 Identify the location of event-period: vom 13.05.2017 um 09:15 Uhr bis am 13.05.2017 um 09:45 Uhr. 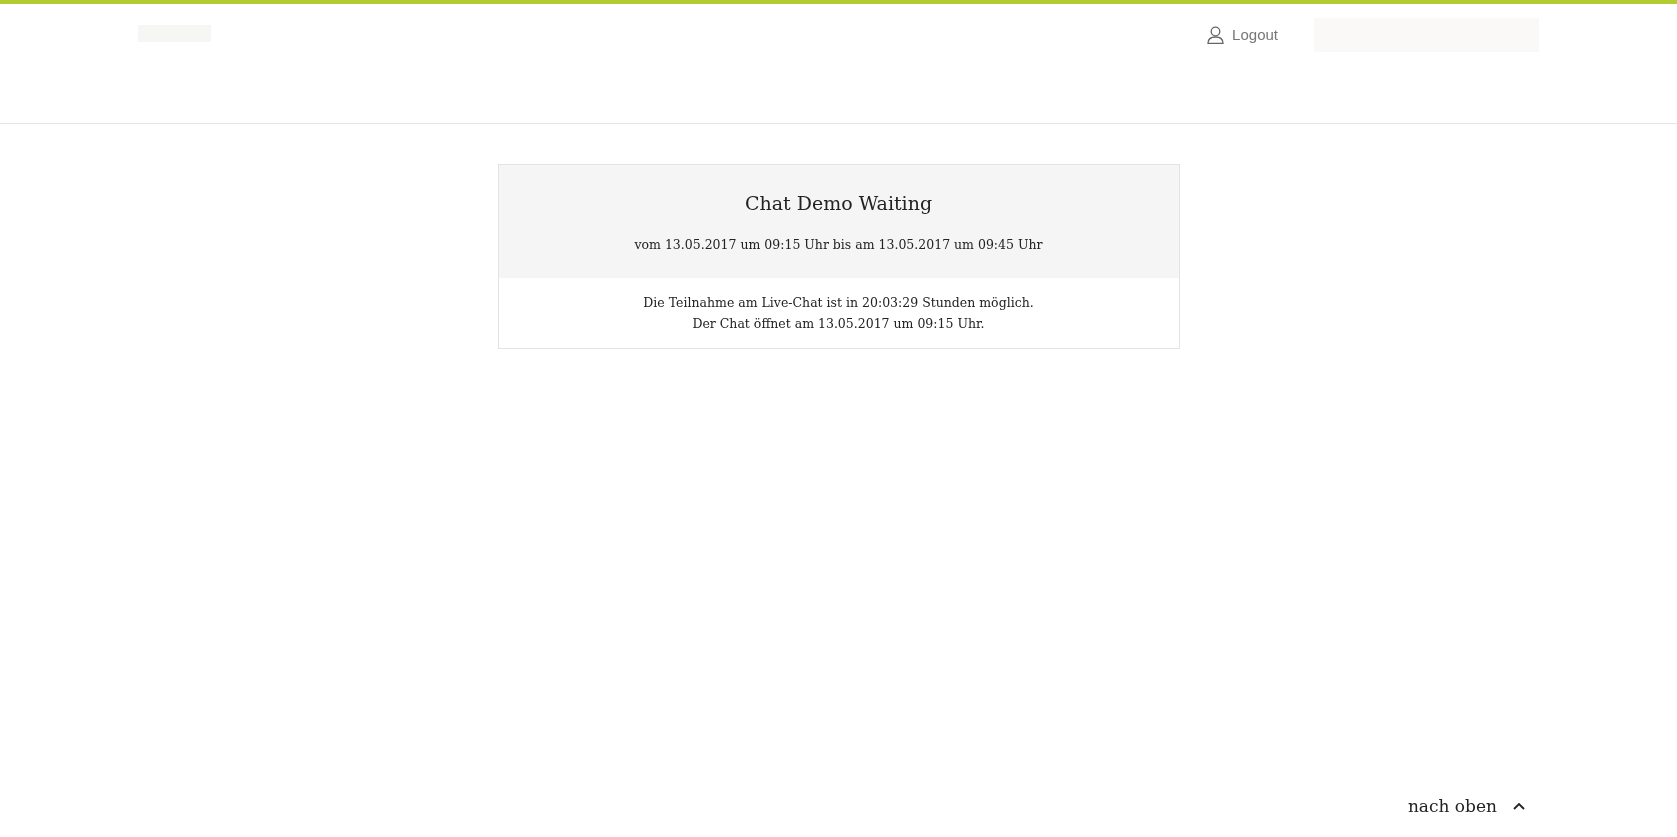
(838, 244).